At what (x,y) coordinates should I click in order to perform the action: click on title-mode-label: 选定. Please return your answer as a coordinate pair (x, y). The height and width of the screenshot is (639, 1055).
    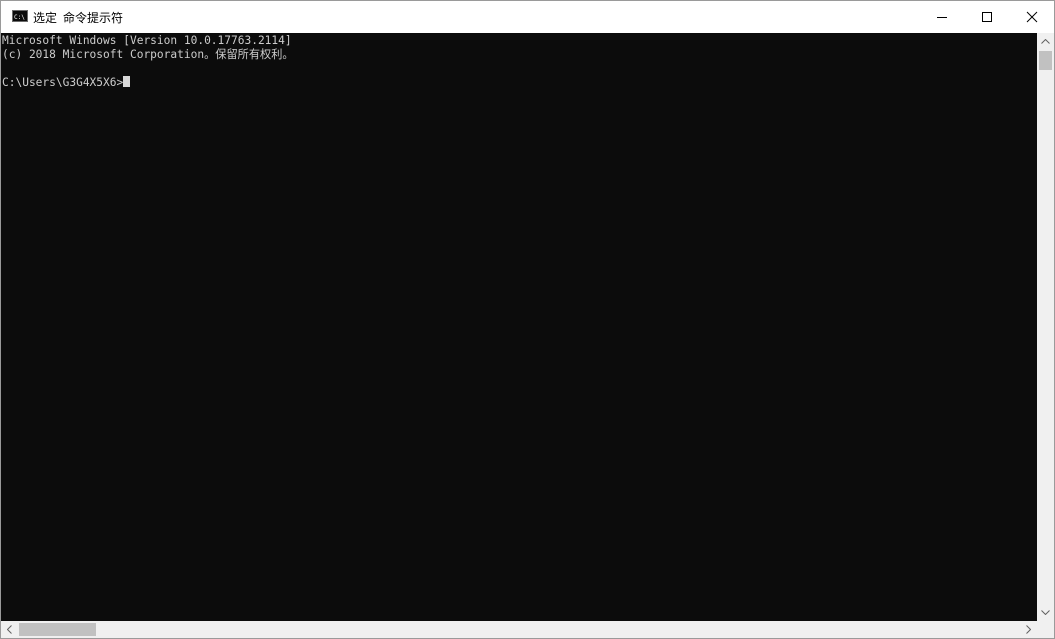
    Looking at the image, I should click on (45, 18).